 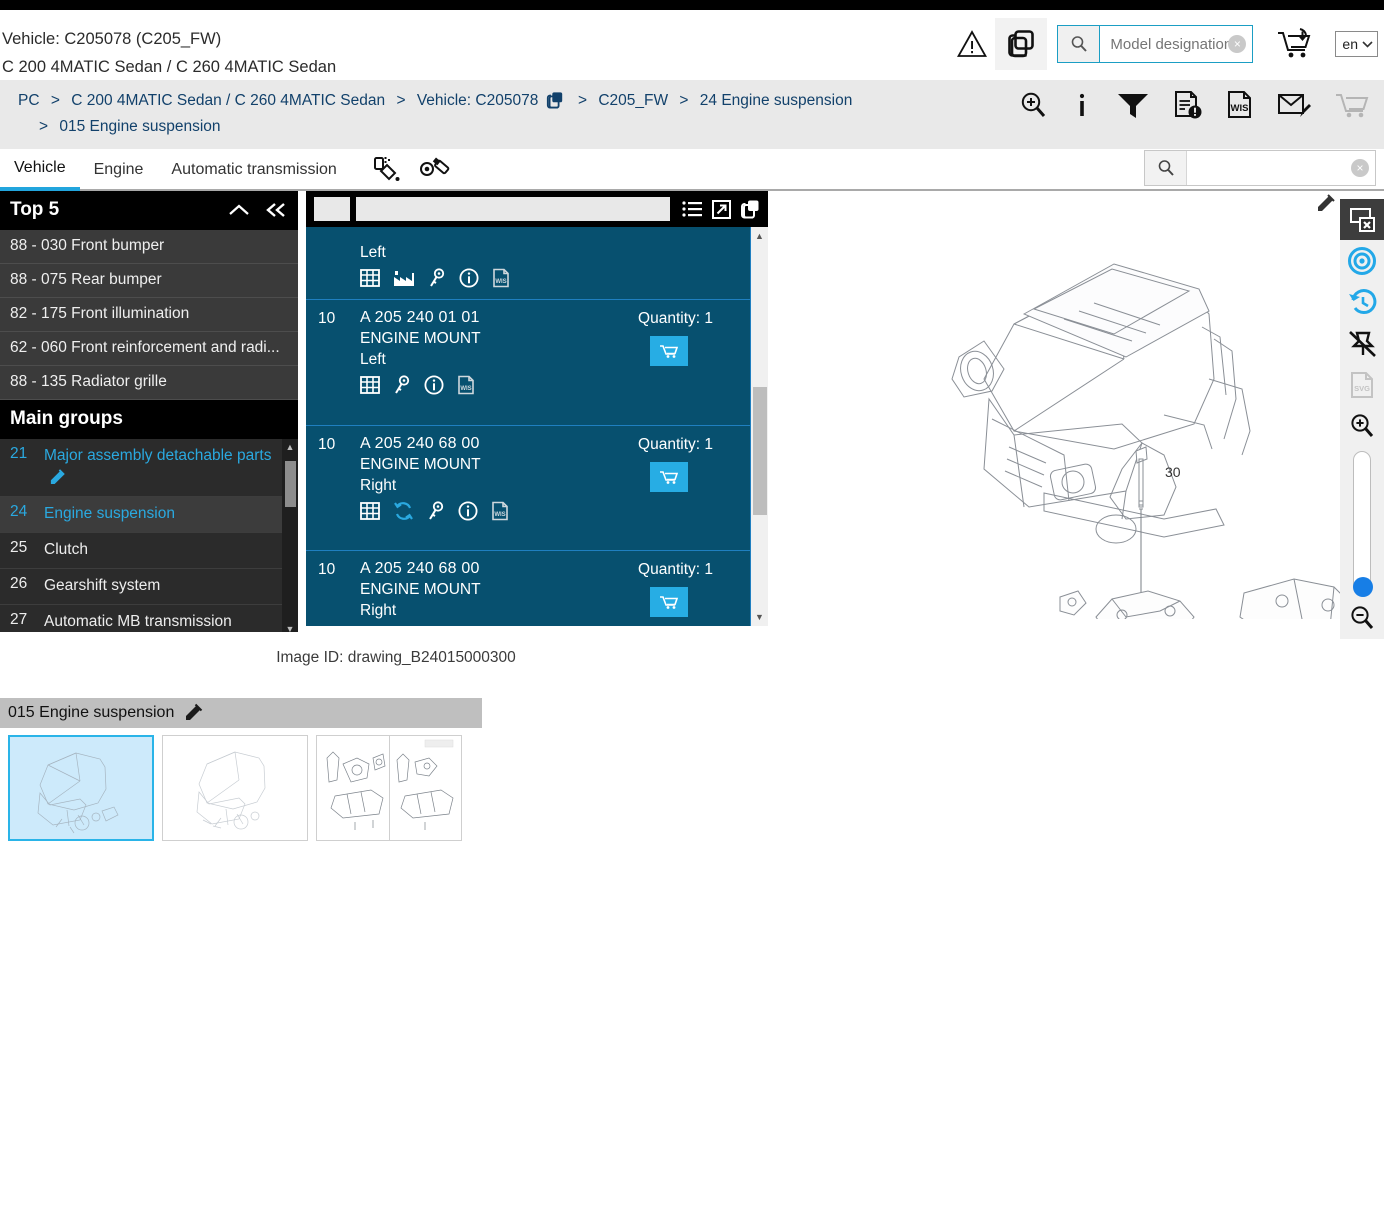 What do you see at coordinates (411, 172) in the screenshot?
I see `tab-icons` at bounding box center [411, 172].